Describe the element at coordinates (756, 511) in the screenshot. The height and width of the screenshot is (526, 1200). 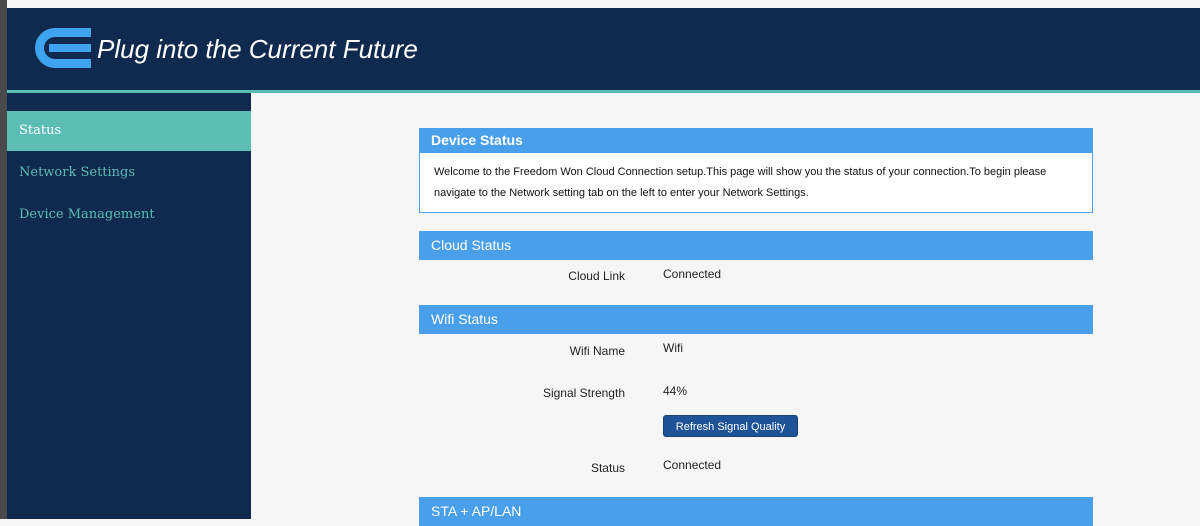
I see `sta-ap-lan-header: STA + AP/LAN` at that location.